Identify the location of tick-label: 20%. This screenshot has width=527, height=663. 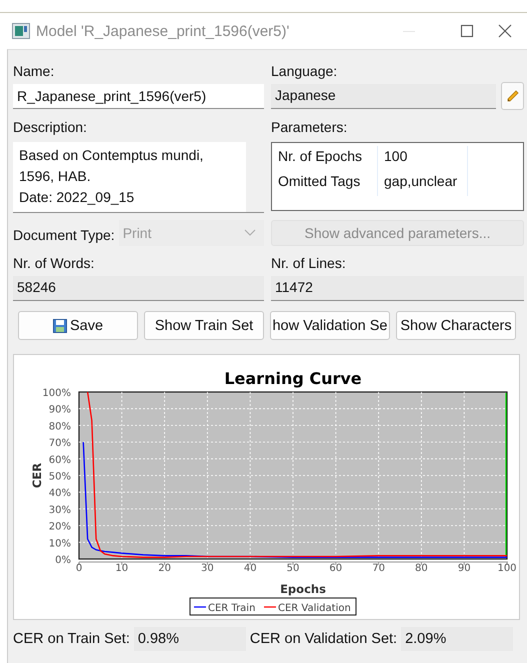
(59, 527).